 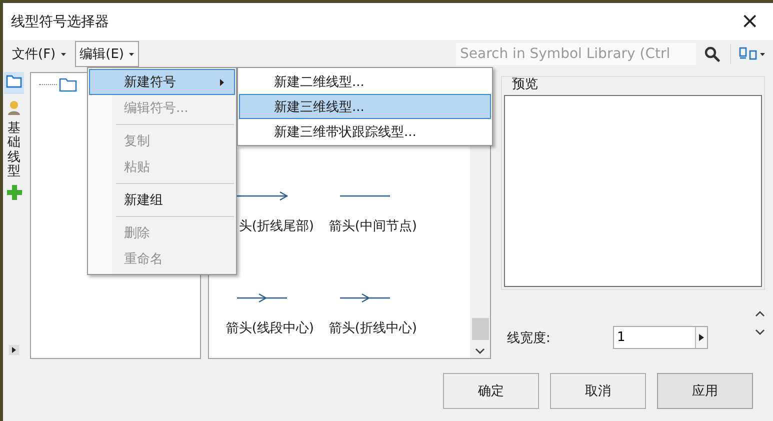 I want to click on menu-button: 编辑(E), so click(x=106, y=54).